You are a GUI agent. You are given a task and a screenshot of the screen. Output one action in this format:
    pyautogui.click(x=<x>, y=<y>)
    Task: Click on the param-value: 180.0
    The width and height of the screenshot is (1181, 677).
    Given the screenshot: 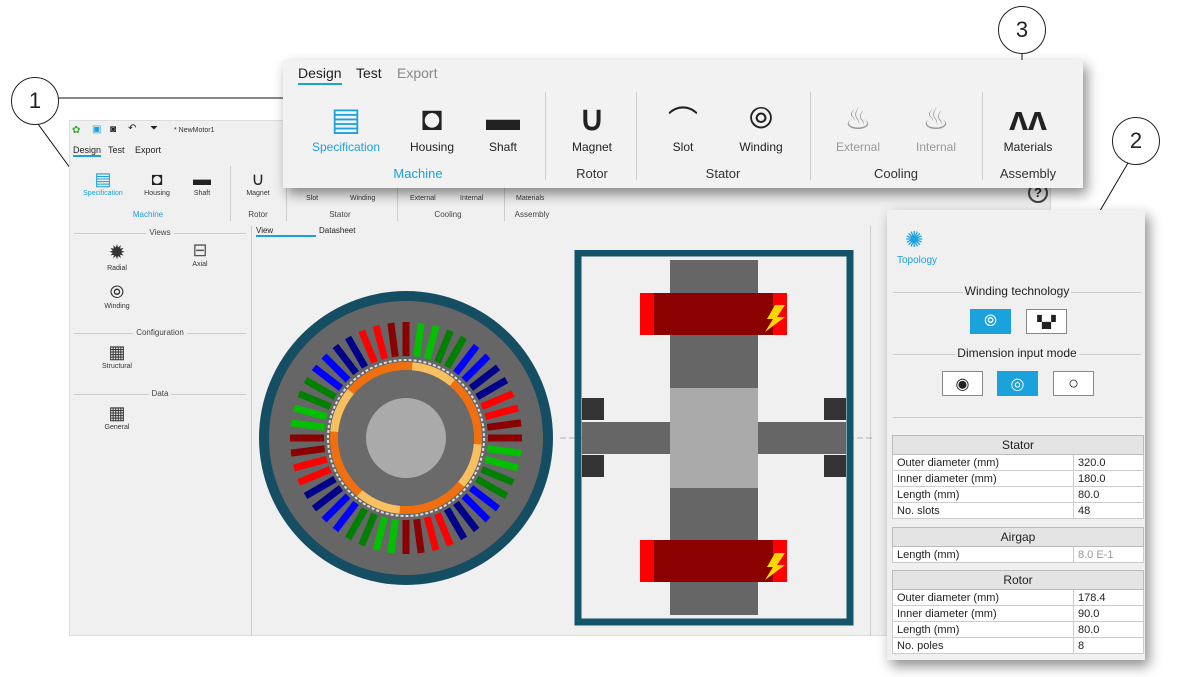 What is the action you would take?
    pyautogui.click(x=1108, y=478)
    